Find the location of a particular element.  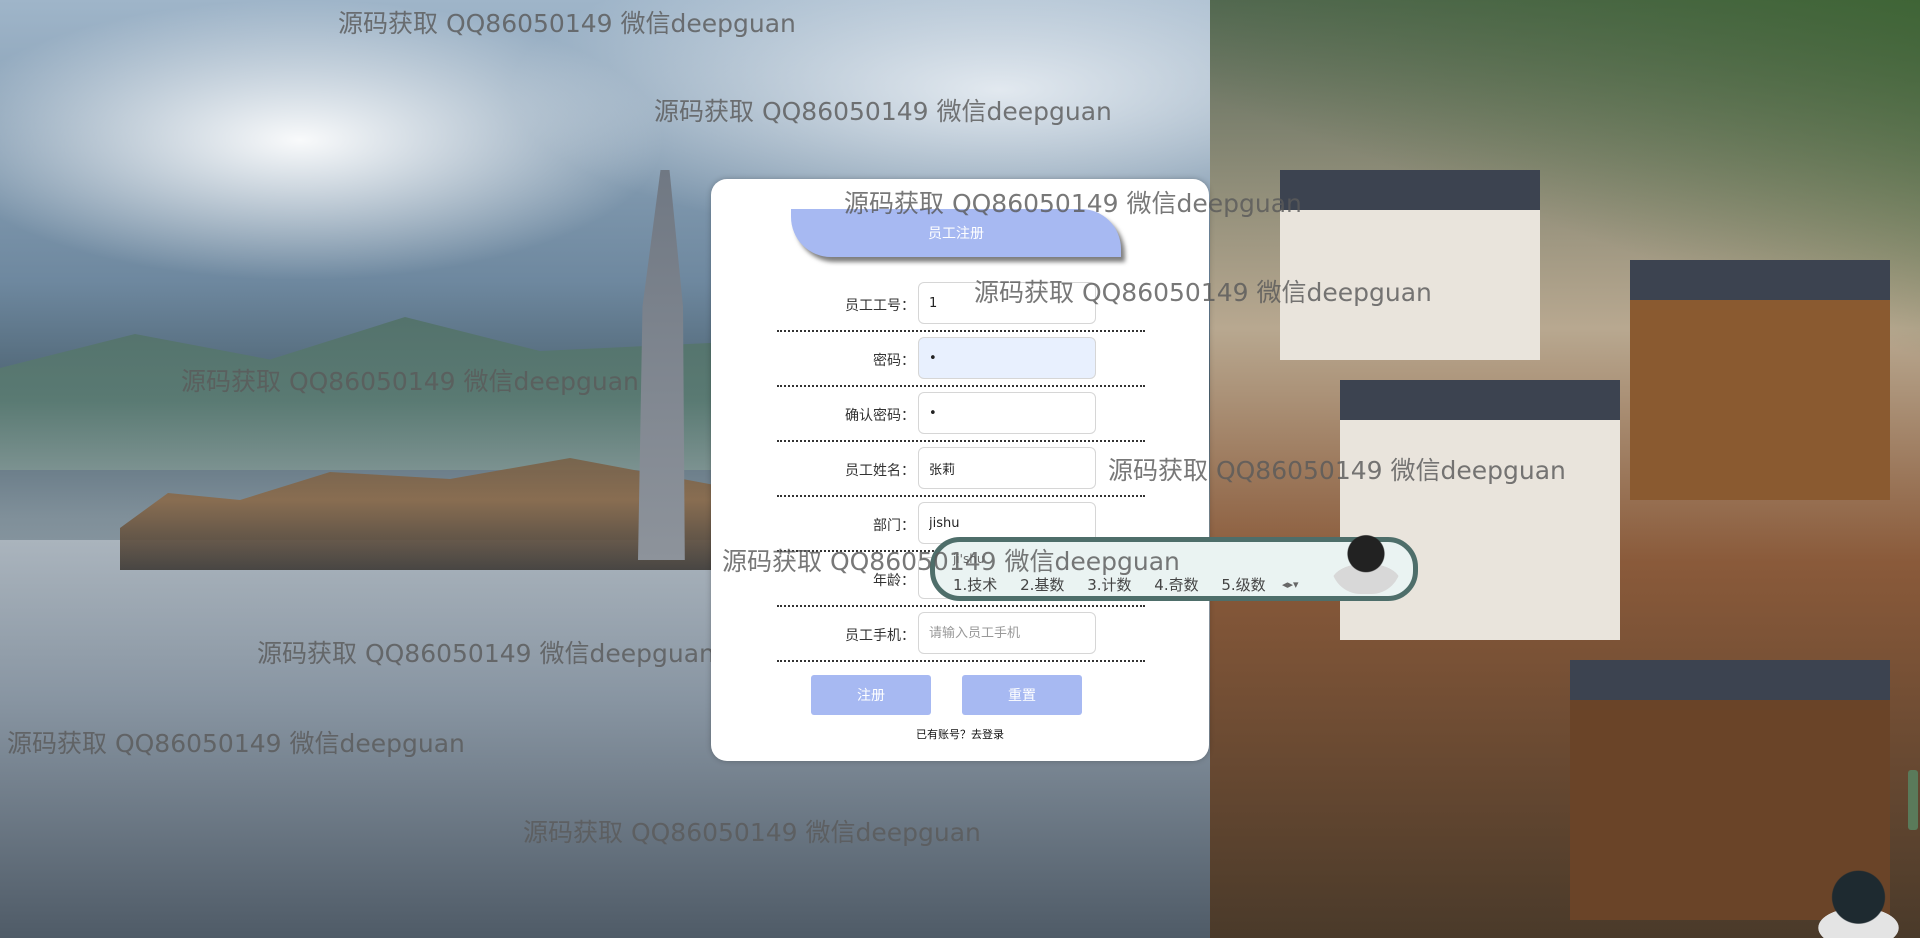

corner-mascot-icon is located at coordinates (1863, 904).